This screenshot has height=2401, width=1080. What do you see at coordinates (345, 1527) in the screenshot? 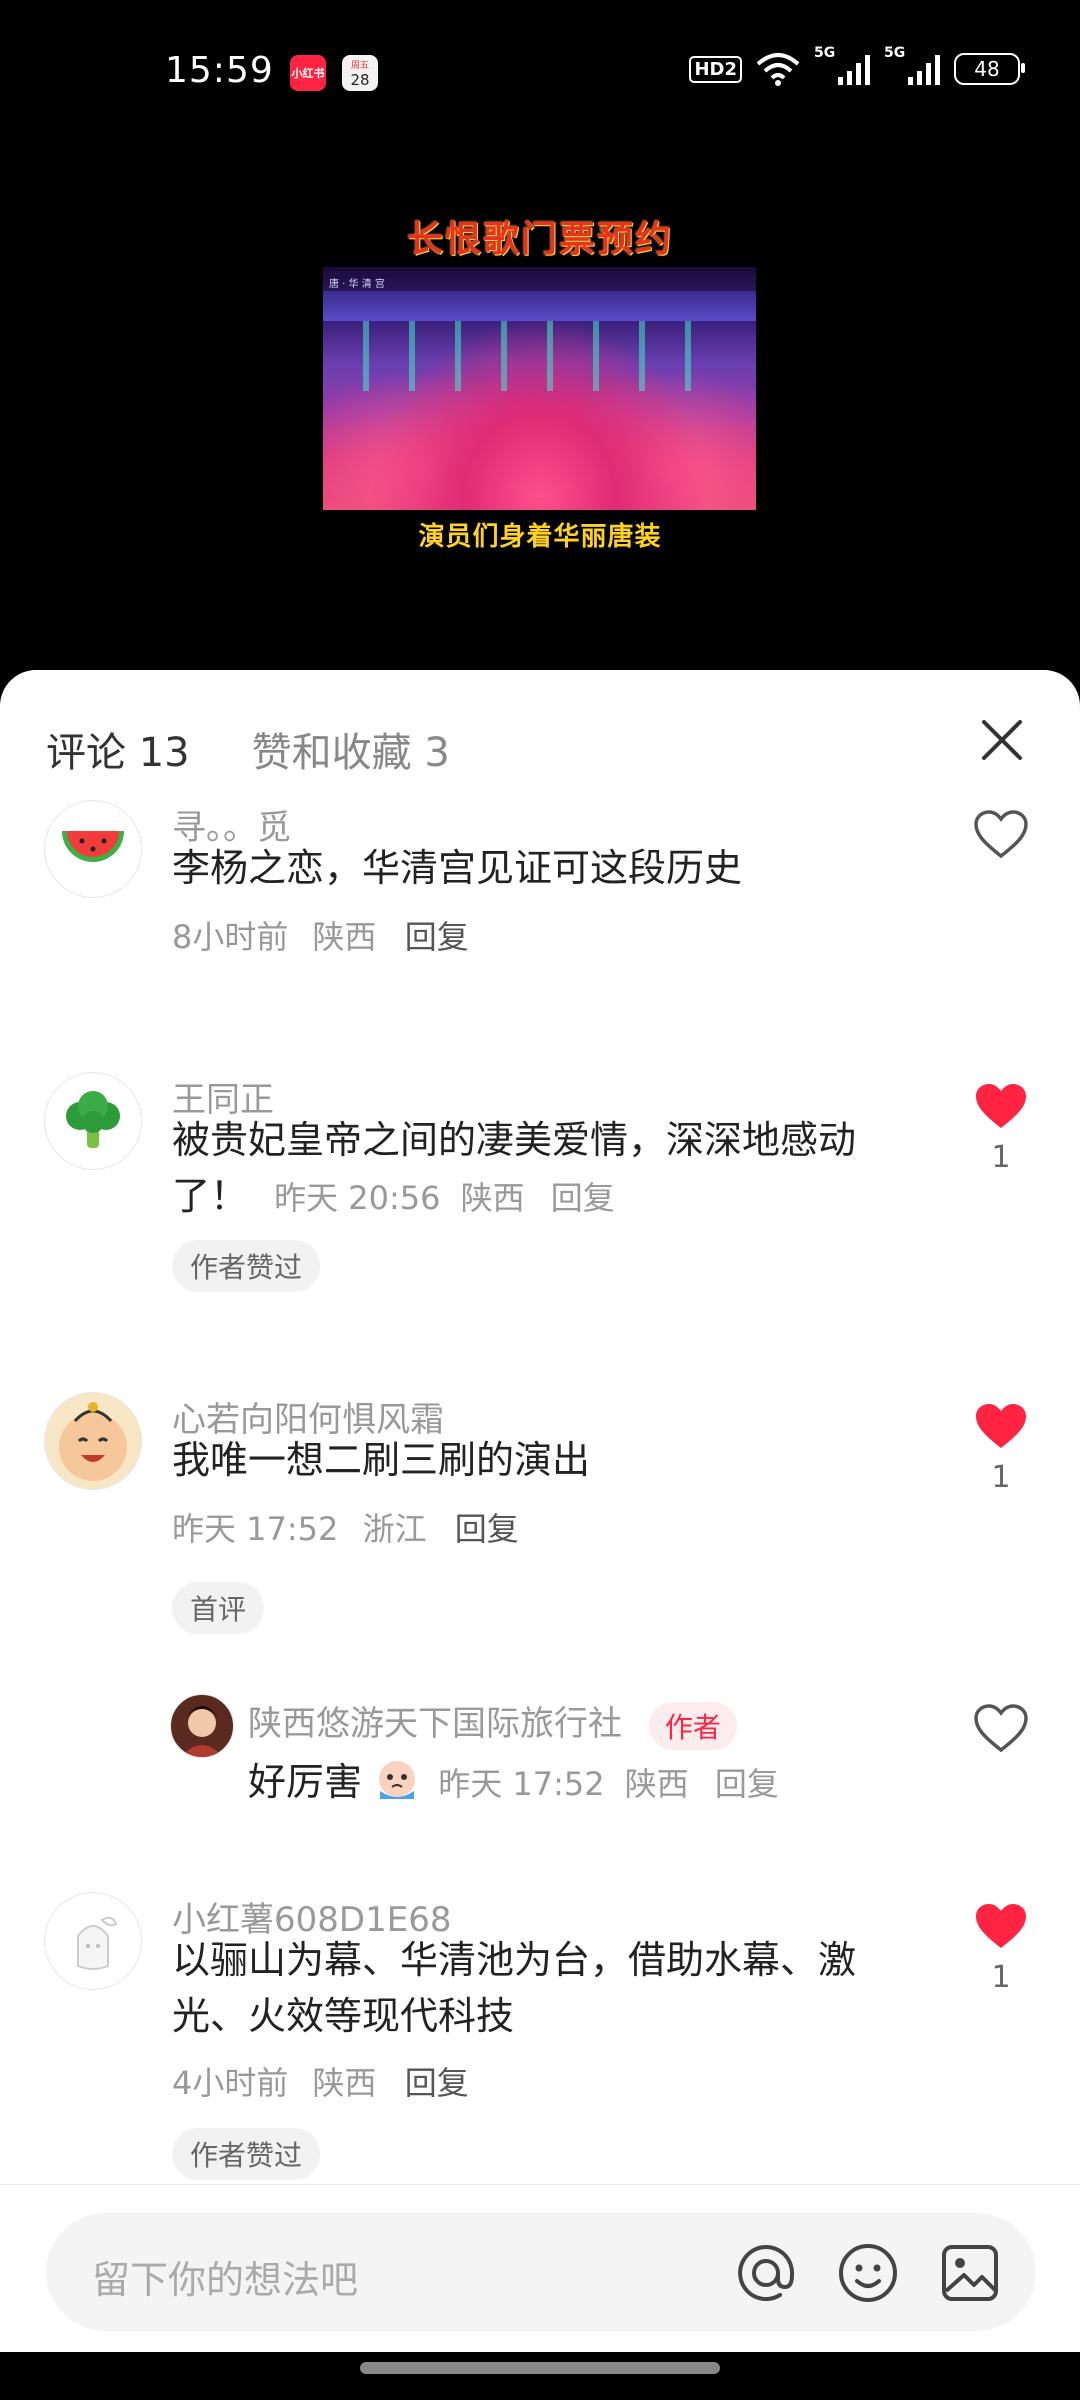
I see `comment-meta: 昨天 17:52 浙江 回复` at bounding box center [345, 1527].